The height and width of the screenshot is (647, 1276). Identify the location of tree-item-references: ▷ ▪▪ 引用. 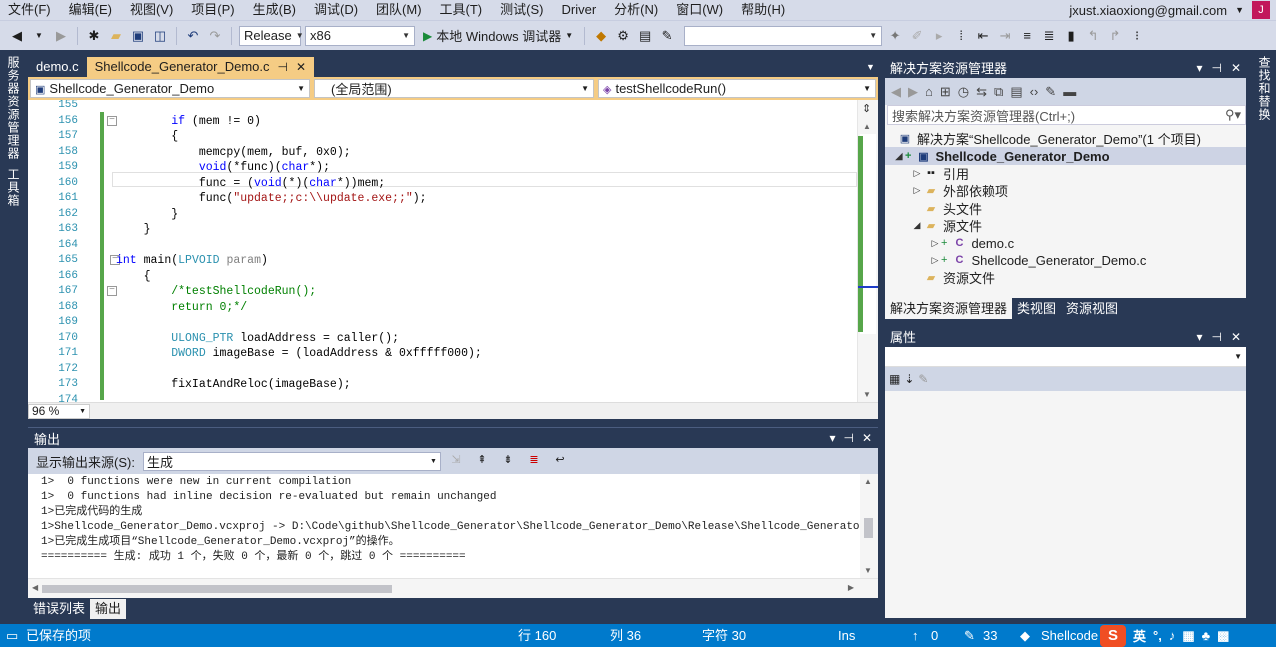
(1065, 173).